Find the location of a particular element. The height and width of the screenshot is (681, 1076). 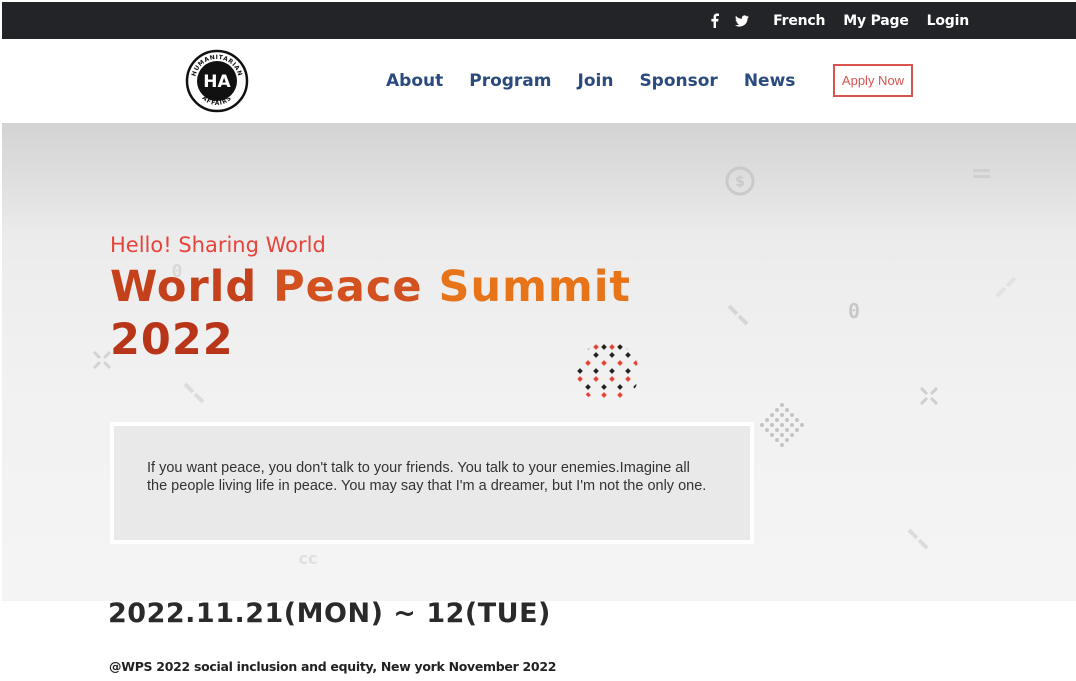

hero-title-word: Peace is located at coordinates (348, 287).